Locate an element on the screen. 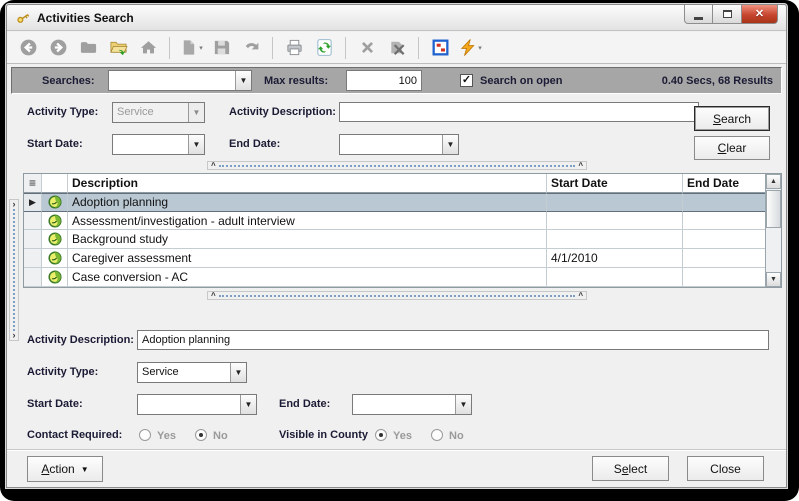  minimize-icon is located at coordinates (698, 18).